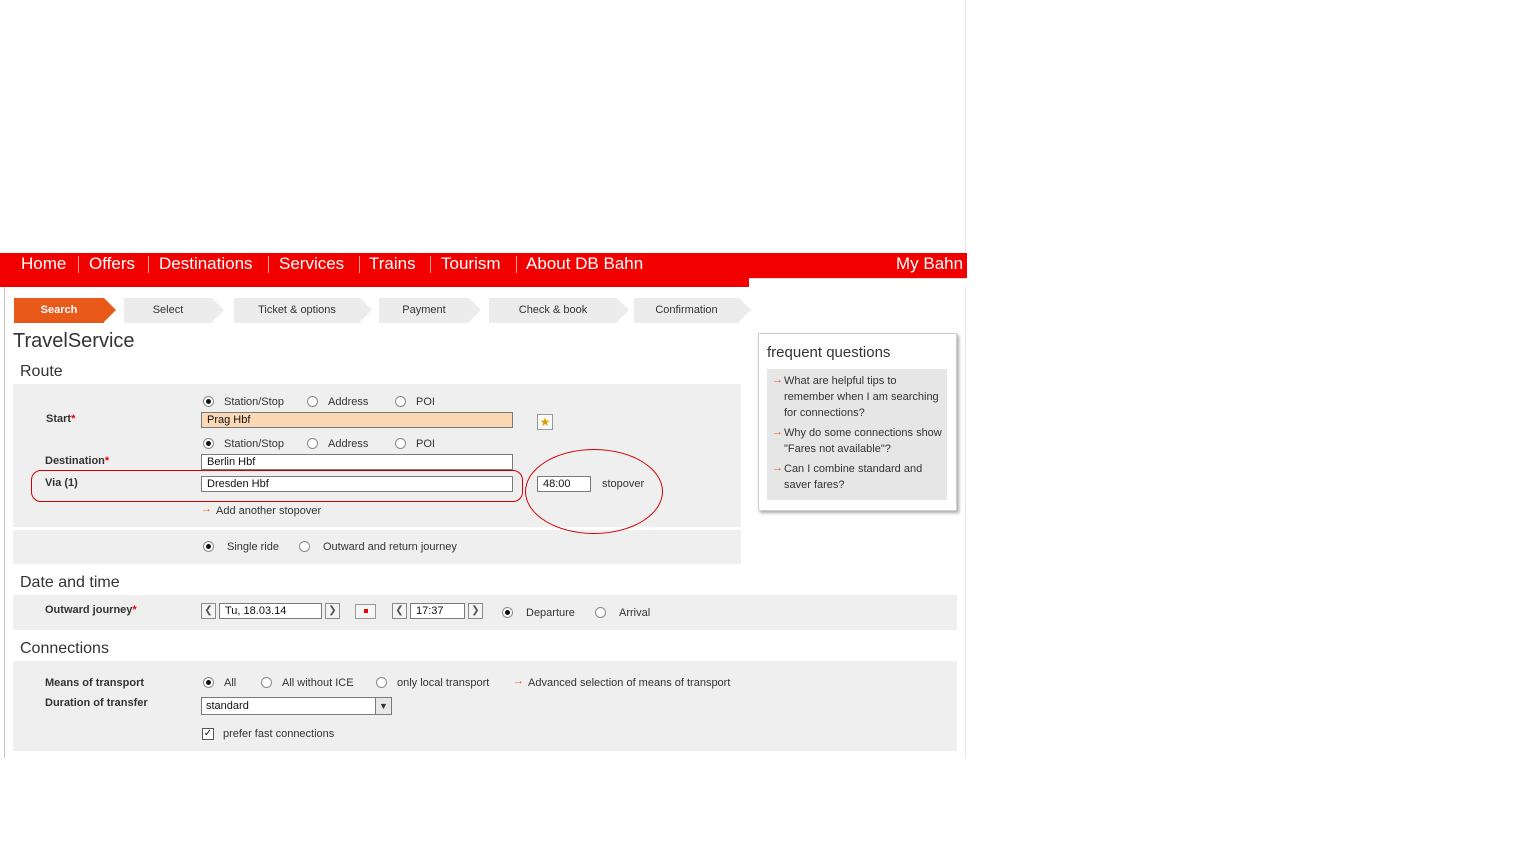 This screenshot has height=864, width=1536. I want to click on connections-heading: Connections, so click(64, 648).